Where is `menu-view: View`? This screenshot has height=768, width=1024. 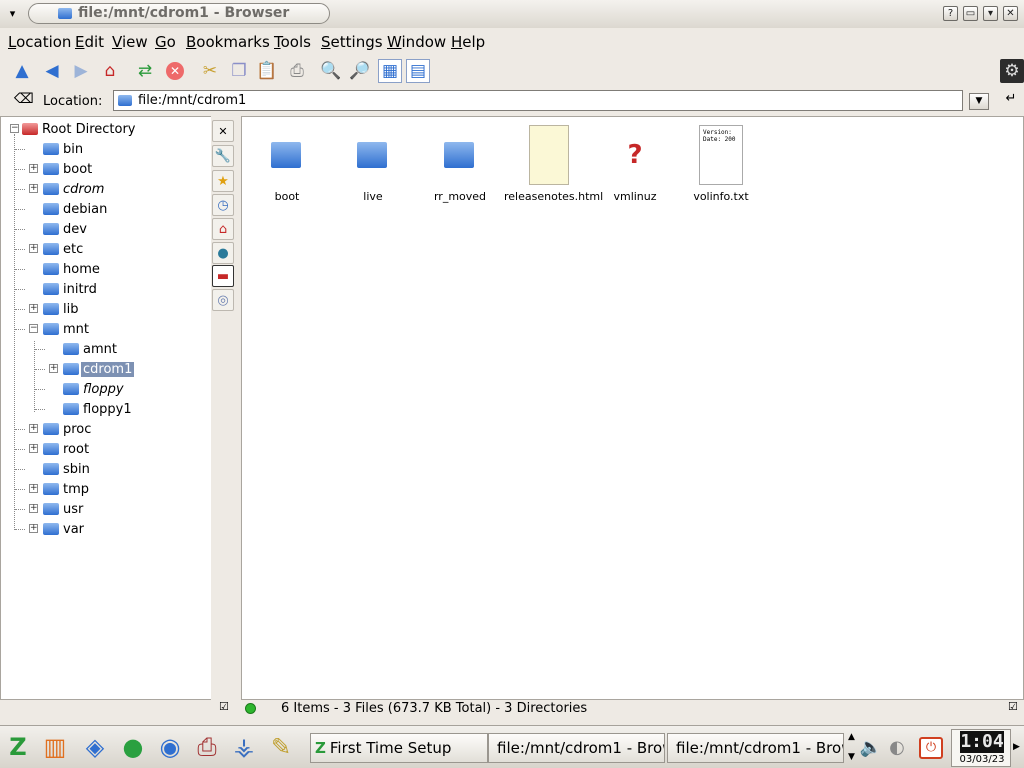
menu-view: View is located at coordinates (130, 42).